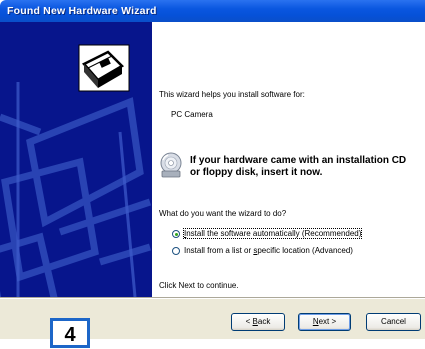  I want to click on back-button: < Back, so click(258, 322).